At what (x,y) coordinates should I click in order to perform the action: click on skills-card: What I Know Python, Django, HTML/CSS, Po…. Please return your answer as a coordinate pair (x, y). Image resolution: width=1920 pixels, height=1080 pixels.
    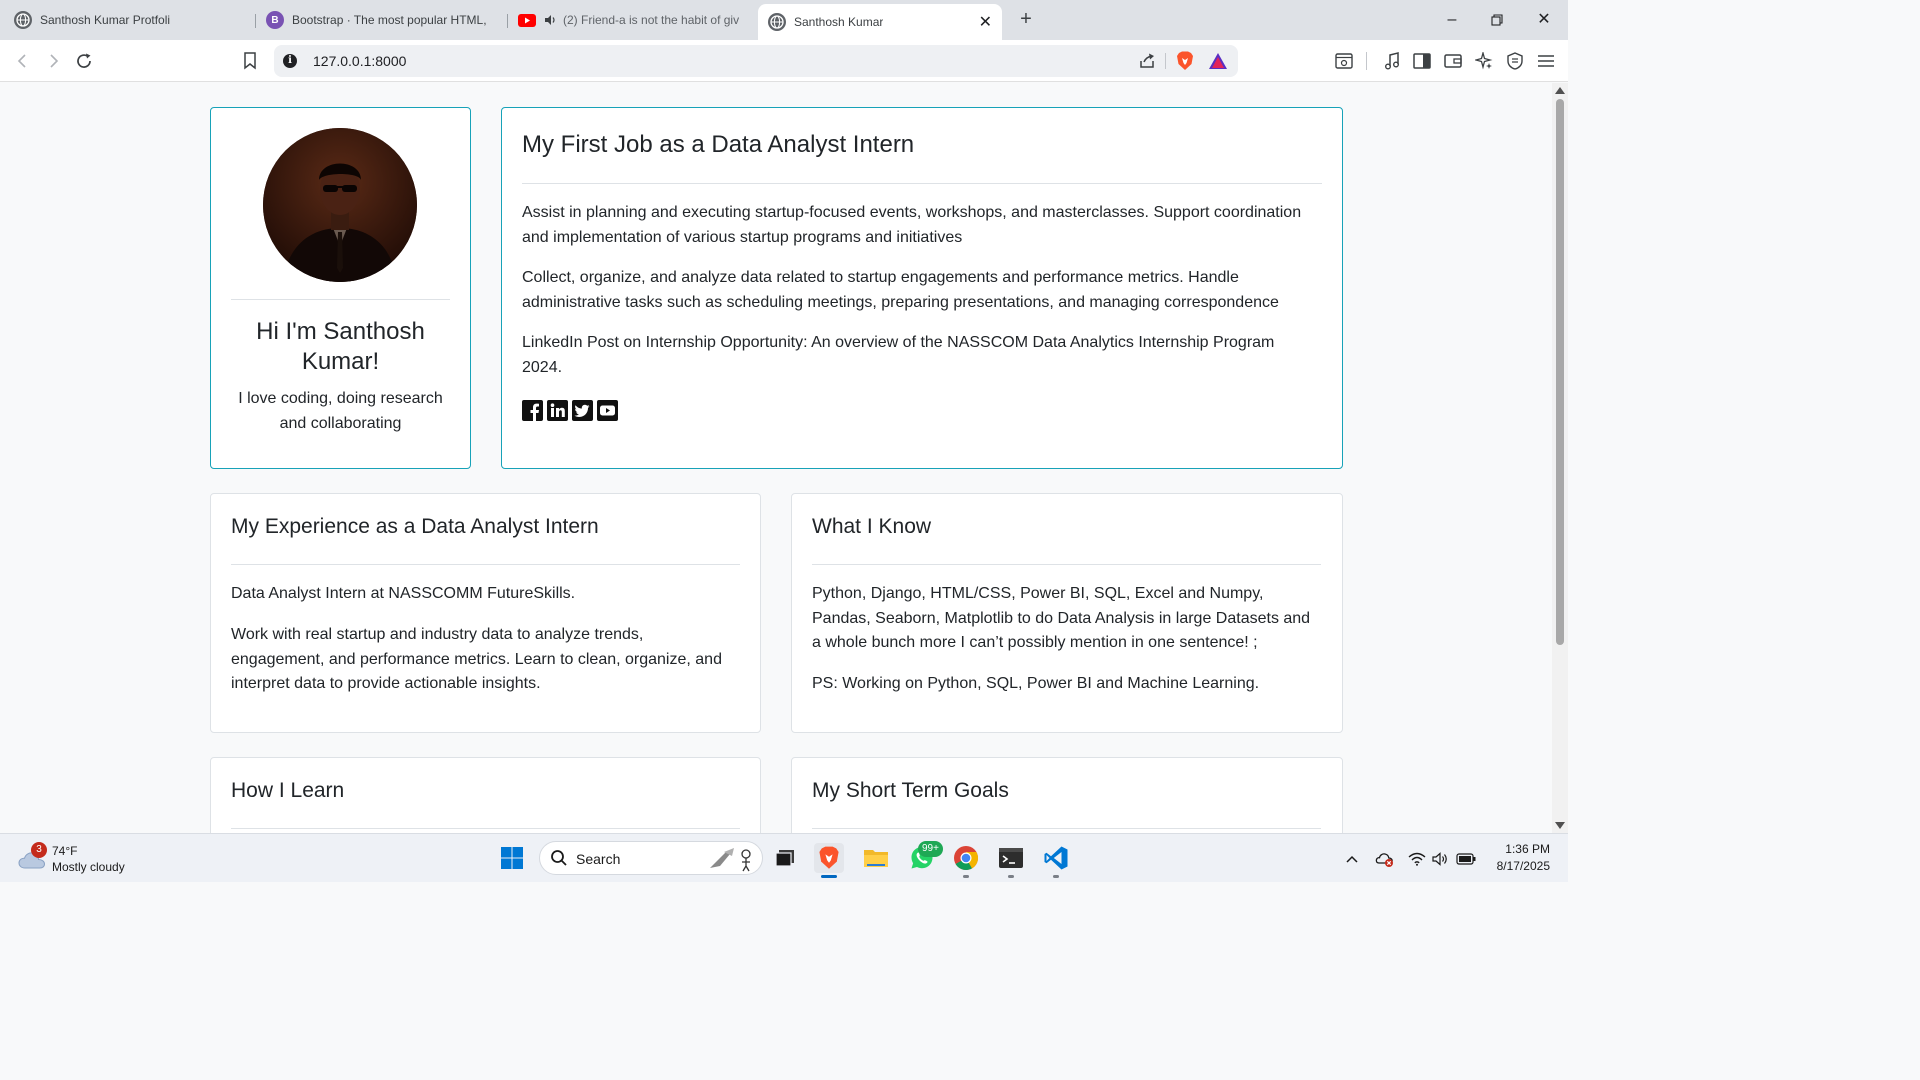
    Looking at the image, I should click on (1067, 613).